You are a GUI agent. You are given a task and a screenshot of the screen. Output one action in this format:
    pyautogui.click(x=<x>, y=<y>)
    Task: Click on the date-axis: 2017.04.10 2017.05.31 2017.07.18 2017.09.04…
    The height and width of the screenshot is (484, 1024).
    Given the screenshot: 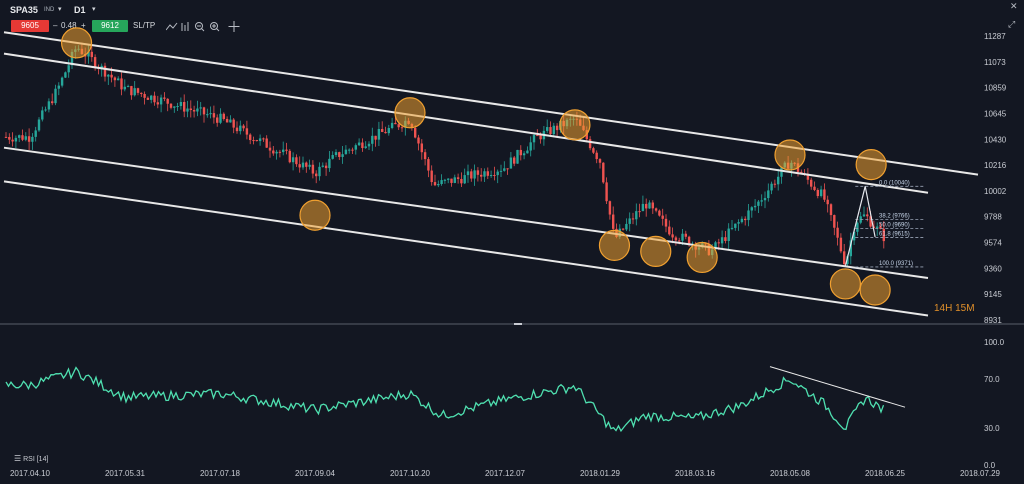 What is the action you would take?
    pyautogui.click(x=505, y=473)
    